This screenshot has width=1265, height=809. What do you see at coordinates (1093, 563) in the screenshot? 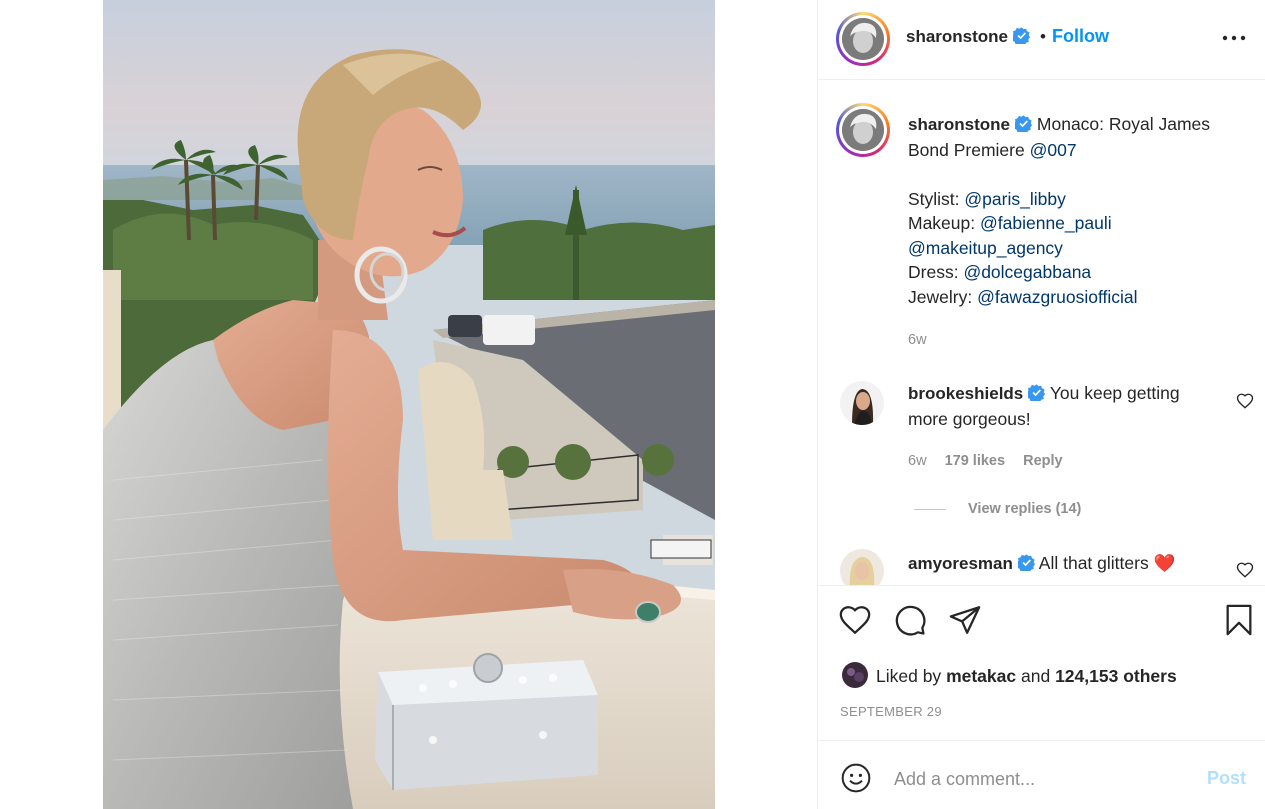
I see `comment-text: All that glitters` at bounding box center [1093, 563].